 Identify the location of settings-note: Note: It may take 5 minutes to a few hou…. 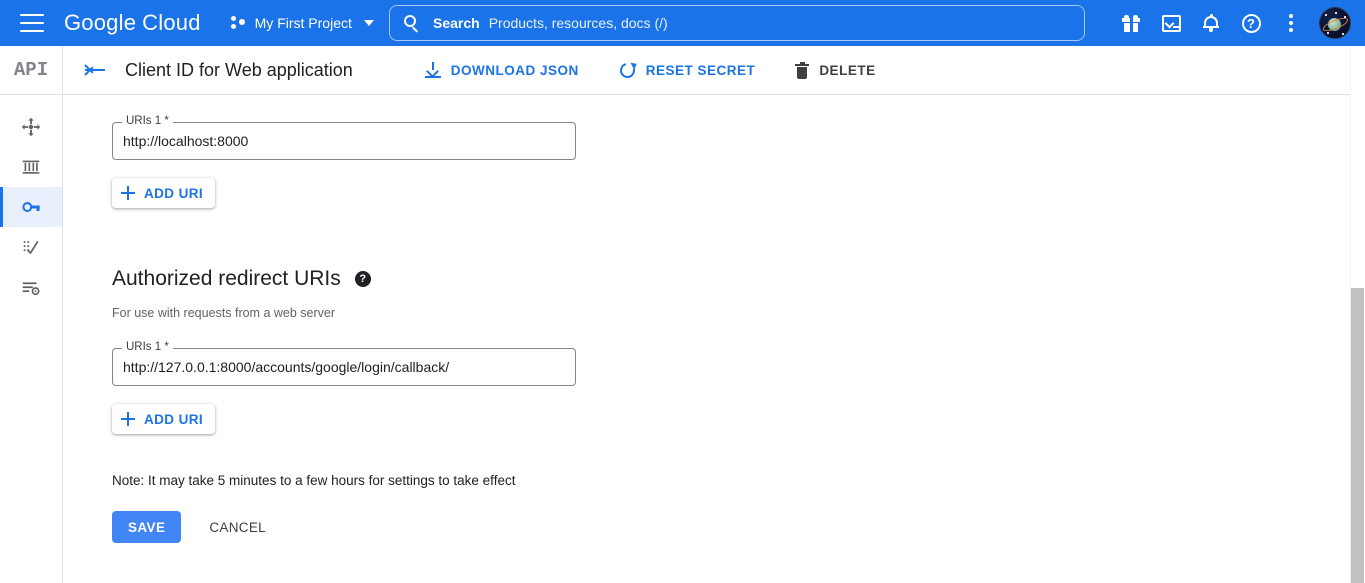
(314, 480).